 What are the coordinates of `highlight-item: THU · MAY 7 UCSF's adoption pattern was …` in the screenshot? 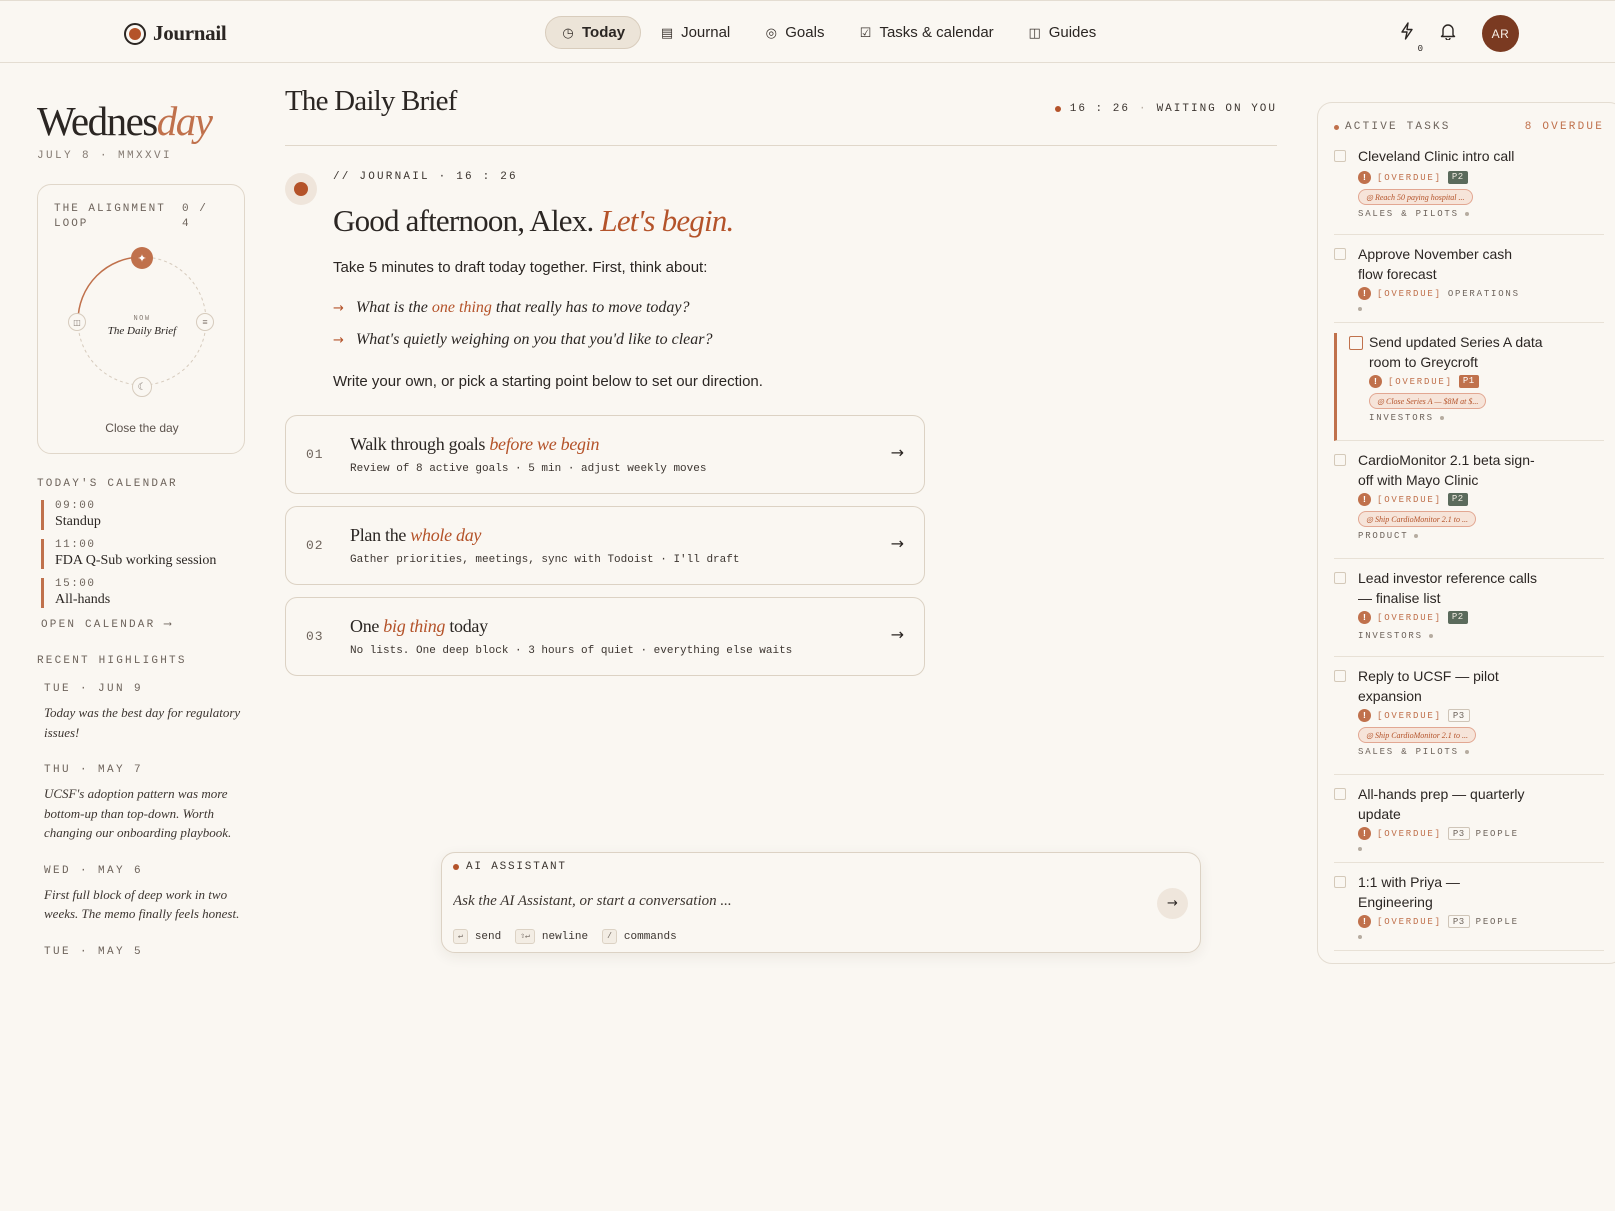 It's located at (141, 803).